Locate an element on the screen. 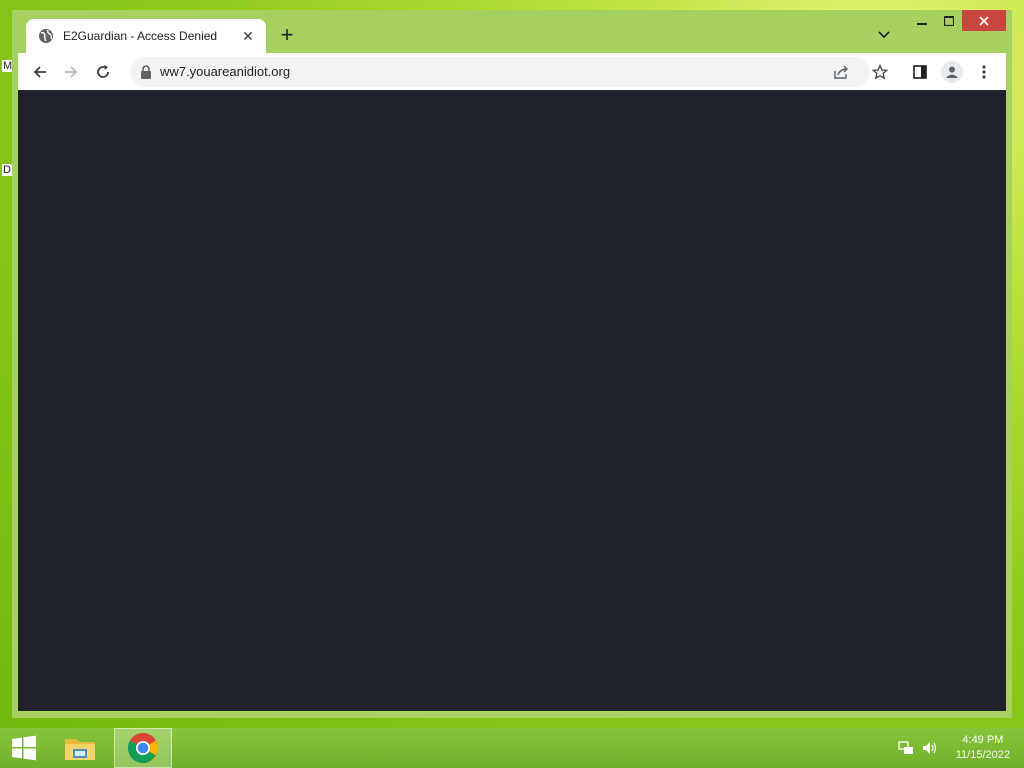 The image size is (1024, 768). reload-button is located at coordinates (103, 72).